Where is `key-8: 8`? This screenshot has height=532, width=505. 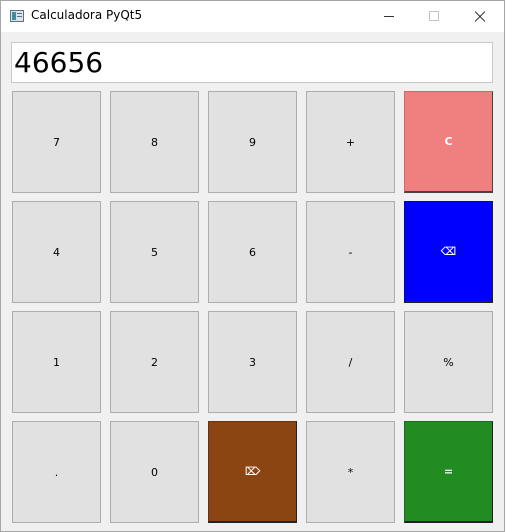
key-8: 8 is located at coordinates (154, 142).